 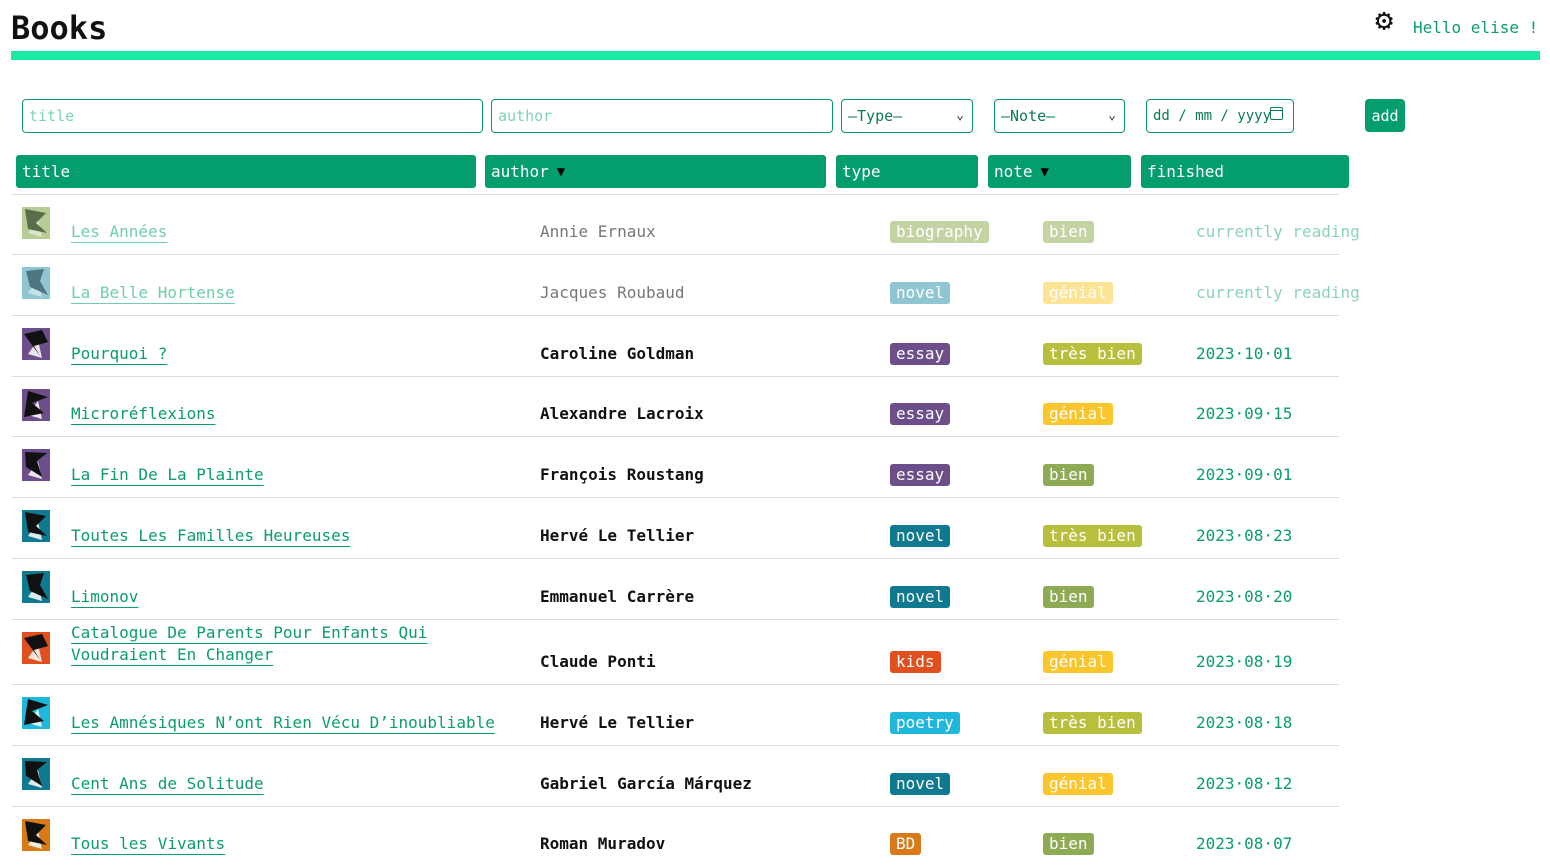 What do you see at coordinates (1013, 171) in the screenshot?
I see `column-header-note-label: note` at bounding box center [1013, 171].